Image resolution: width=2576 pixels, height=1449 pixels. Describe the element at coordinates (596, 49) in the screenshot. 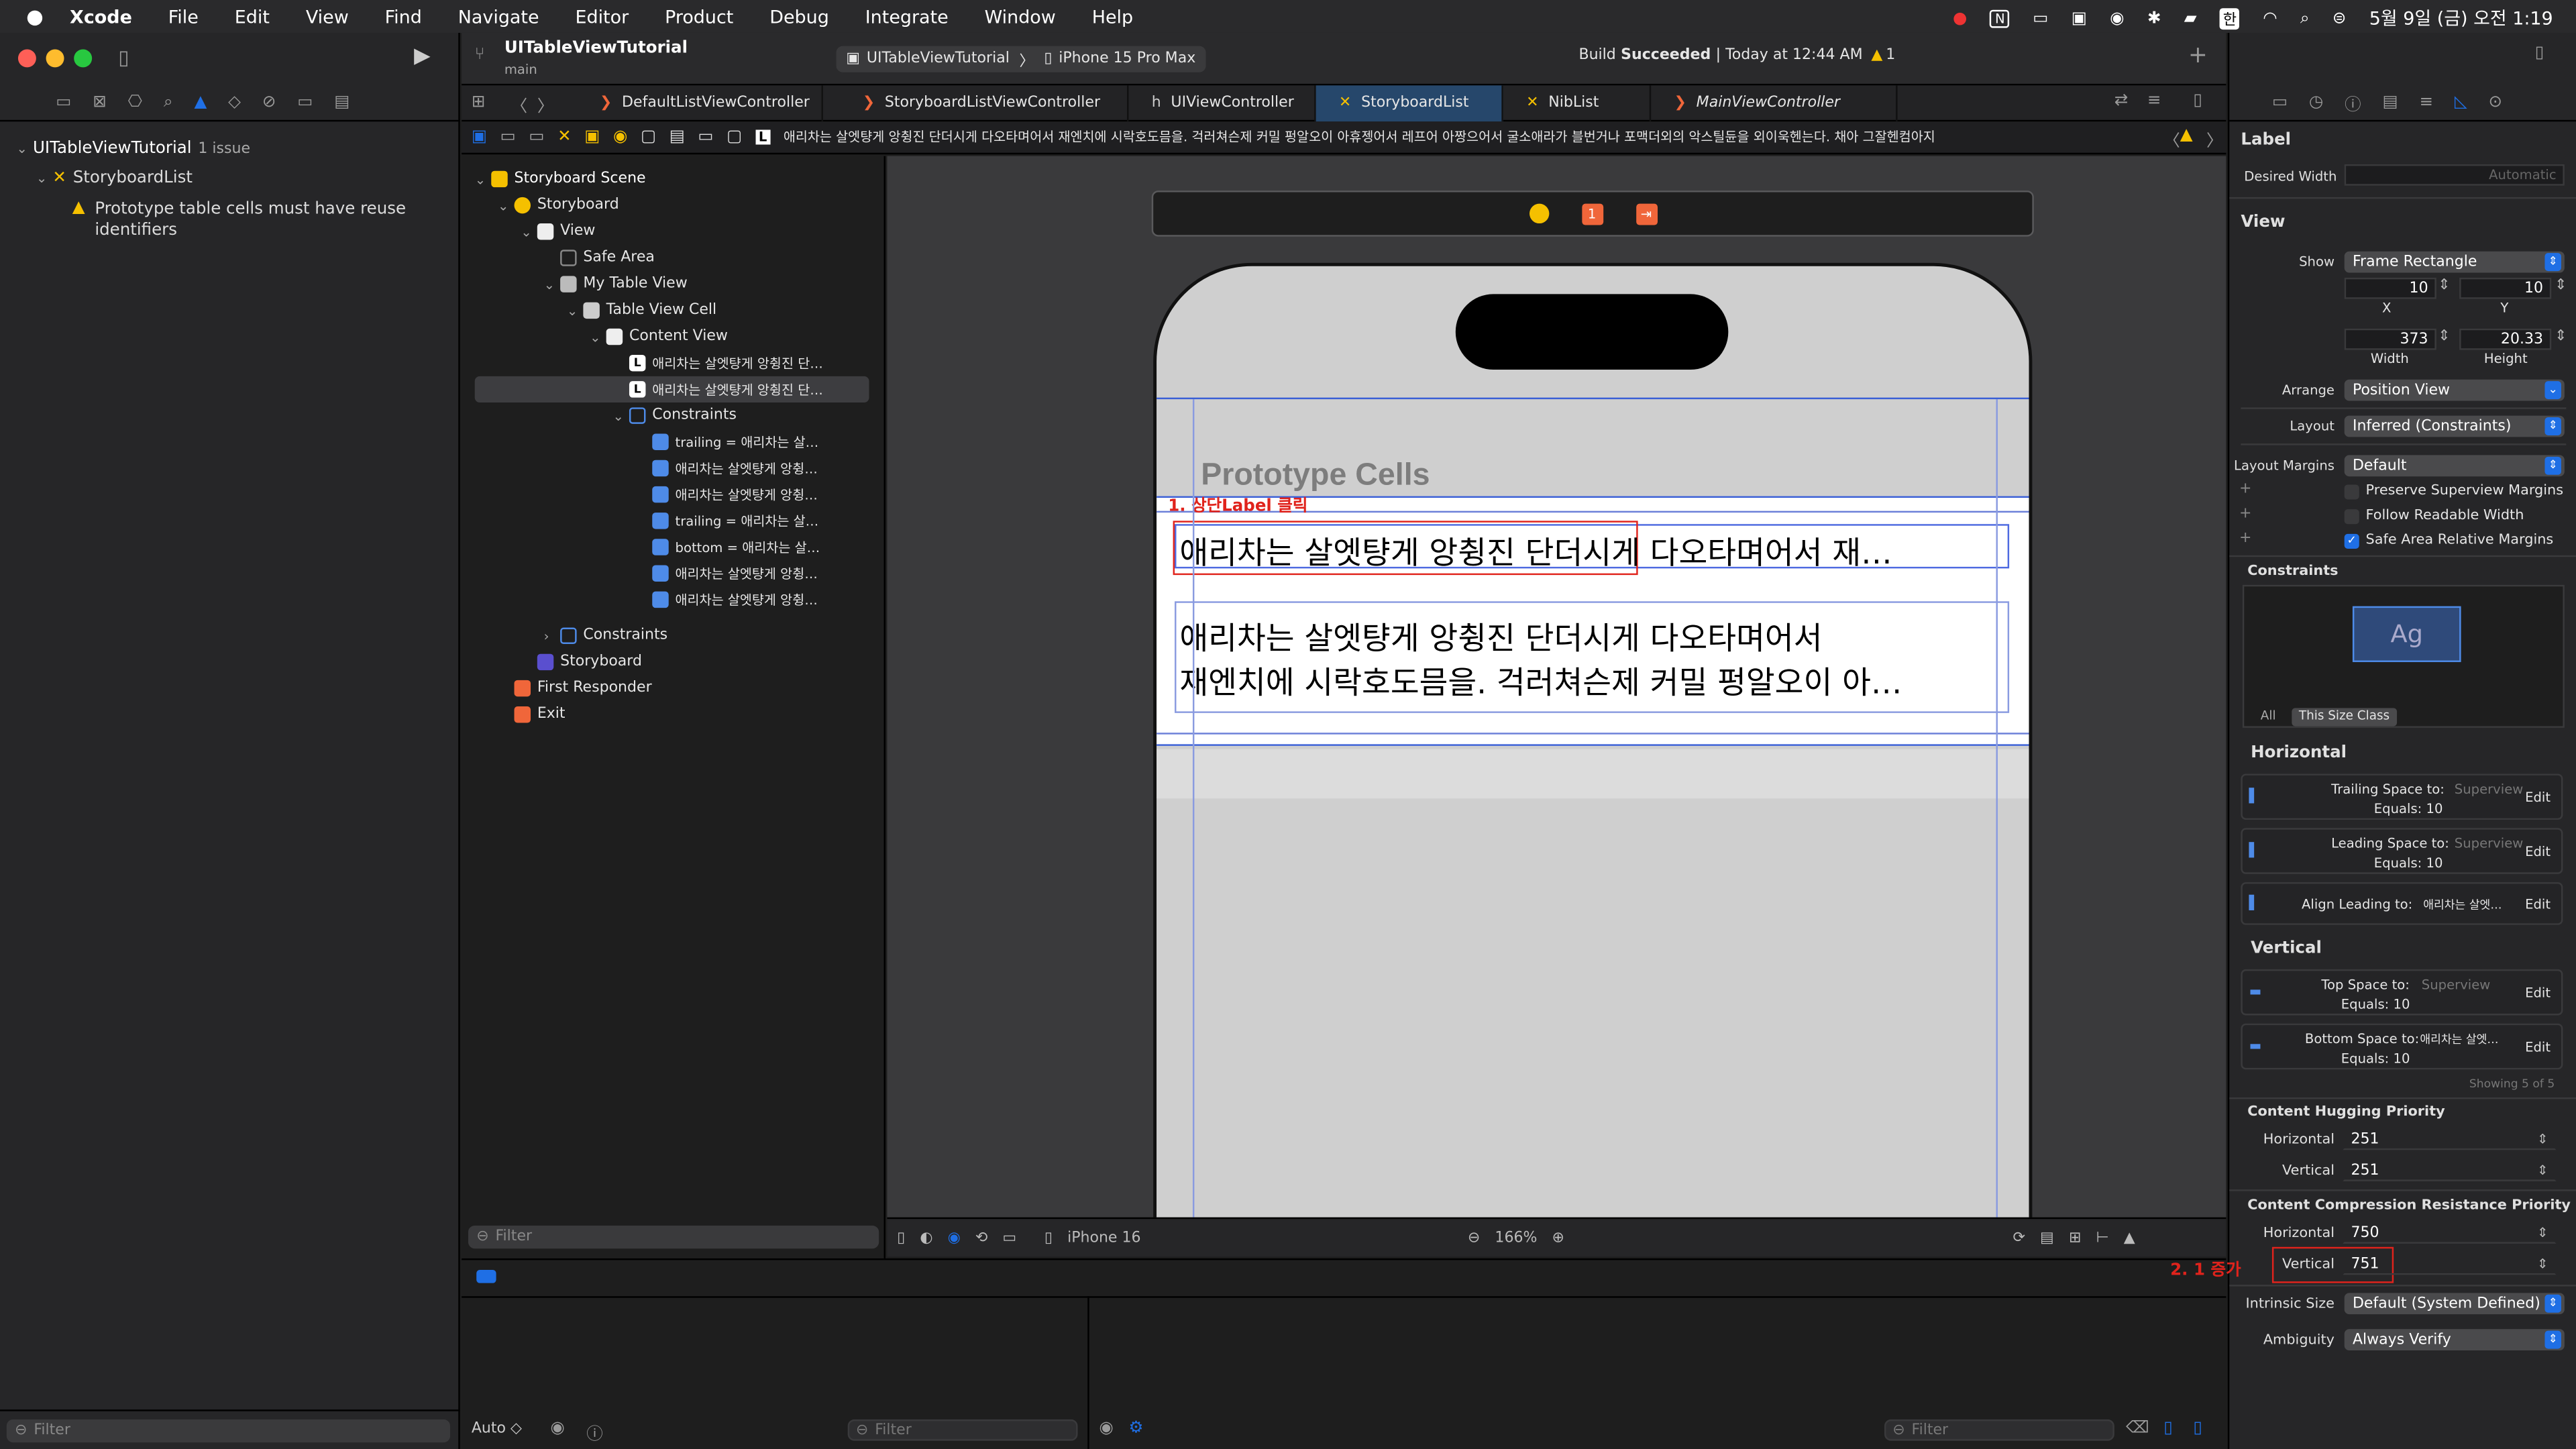

I see `toolbar-project-name: UITableViewTutorial` at that location.